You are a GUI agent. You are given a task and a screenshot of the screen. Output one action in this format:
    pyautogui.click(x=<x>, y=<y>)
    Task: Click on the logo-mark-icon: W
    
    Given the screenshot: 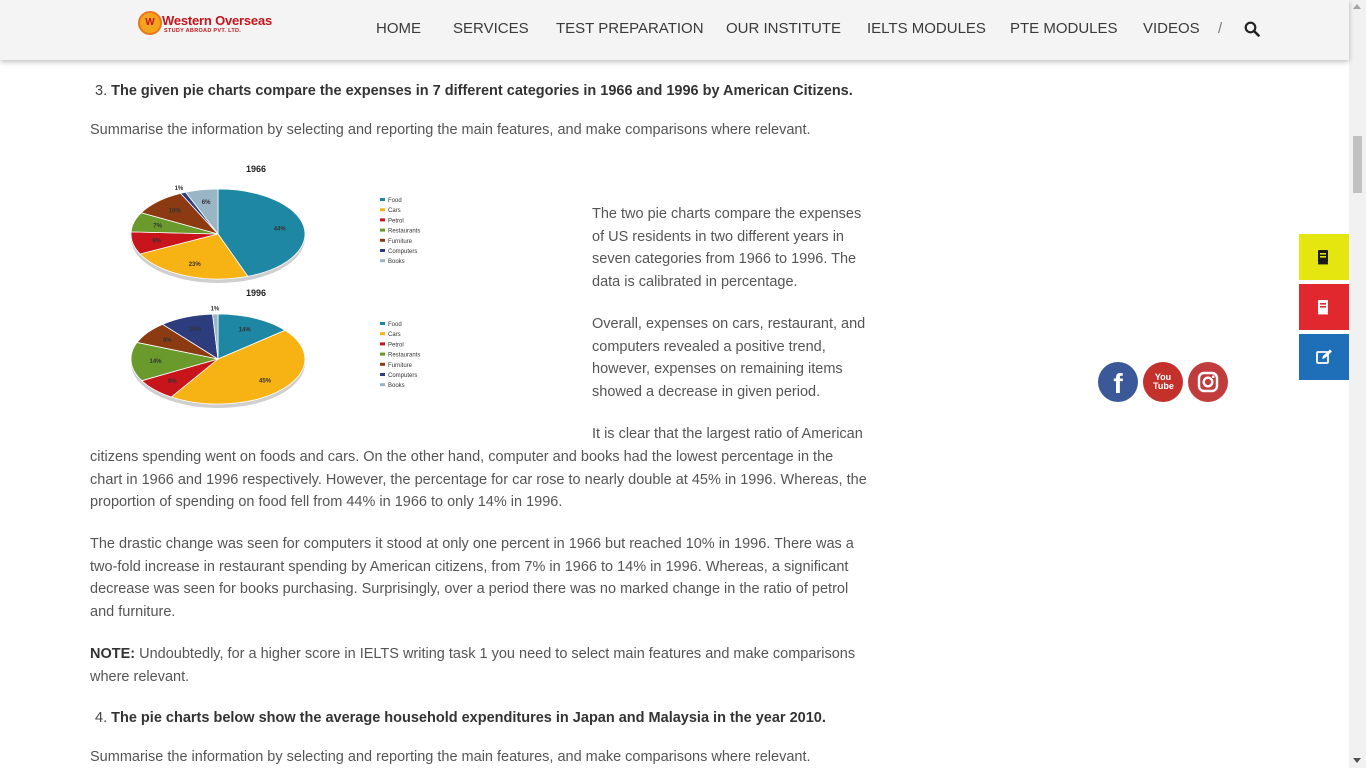 What is the action you would take?
    pyautogui.click(x=150, y=23)
    